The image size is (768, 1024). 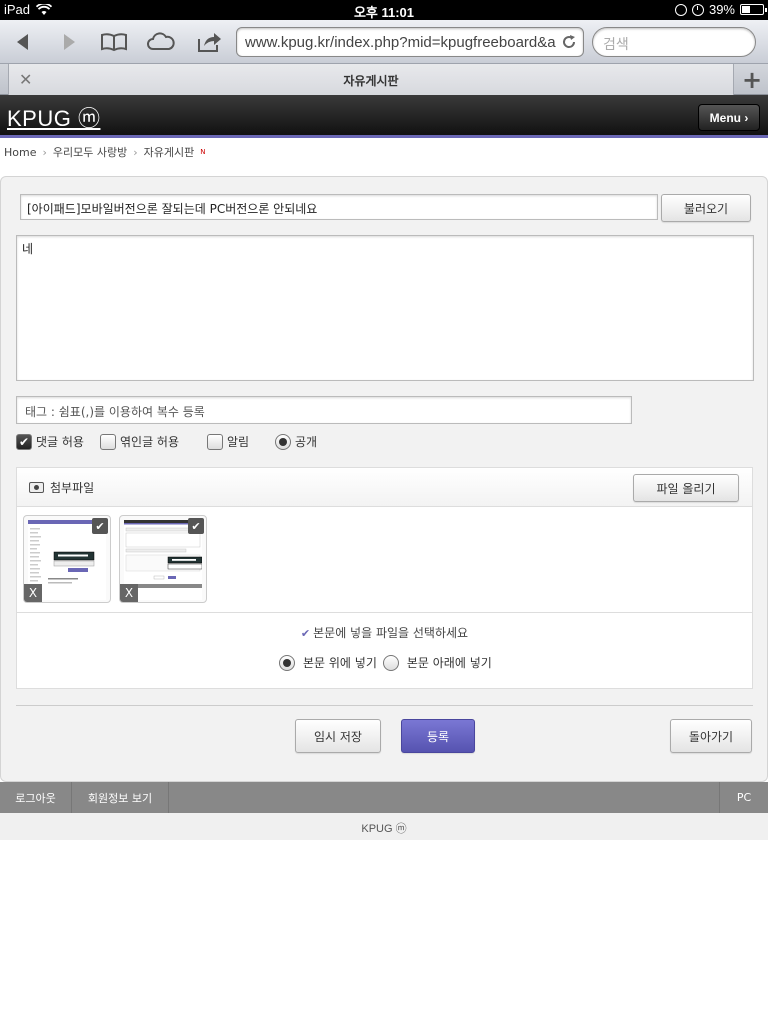 I want to click on insert-above-label: 본문 위에 넣기, so click(x=340, y=662).